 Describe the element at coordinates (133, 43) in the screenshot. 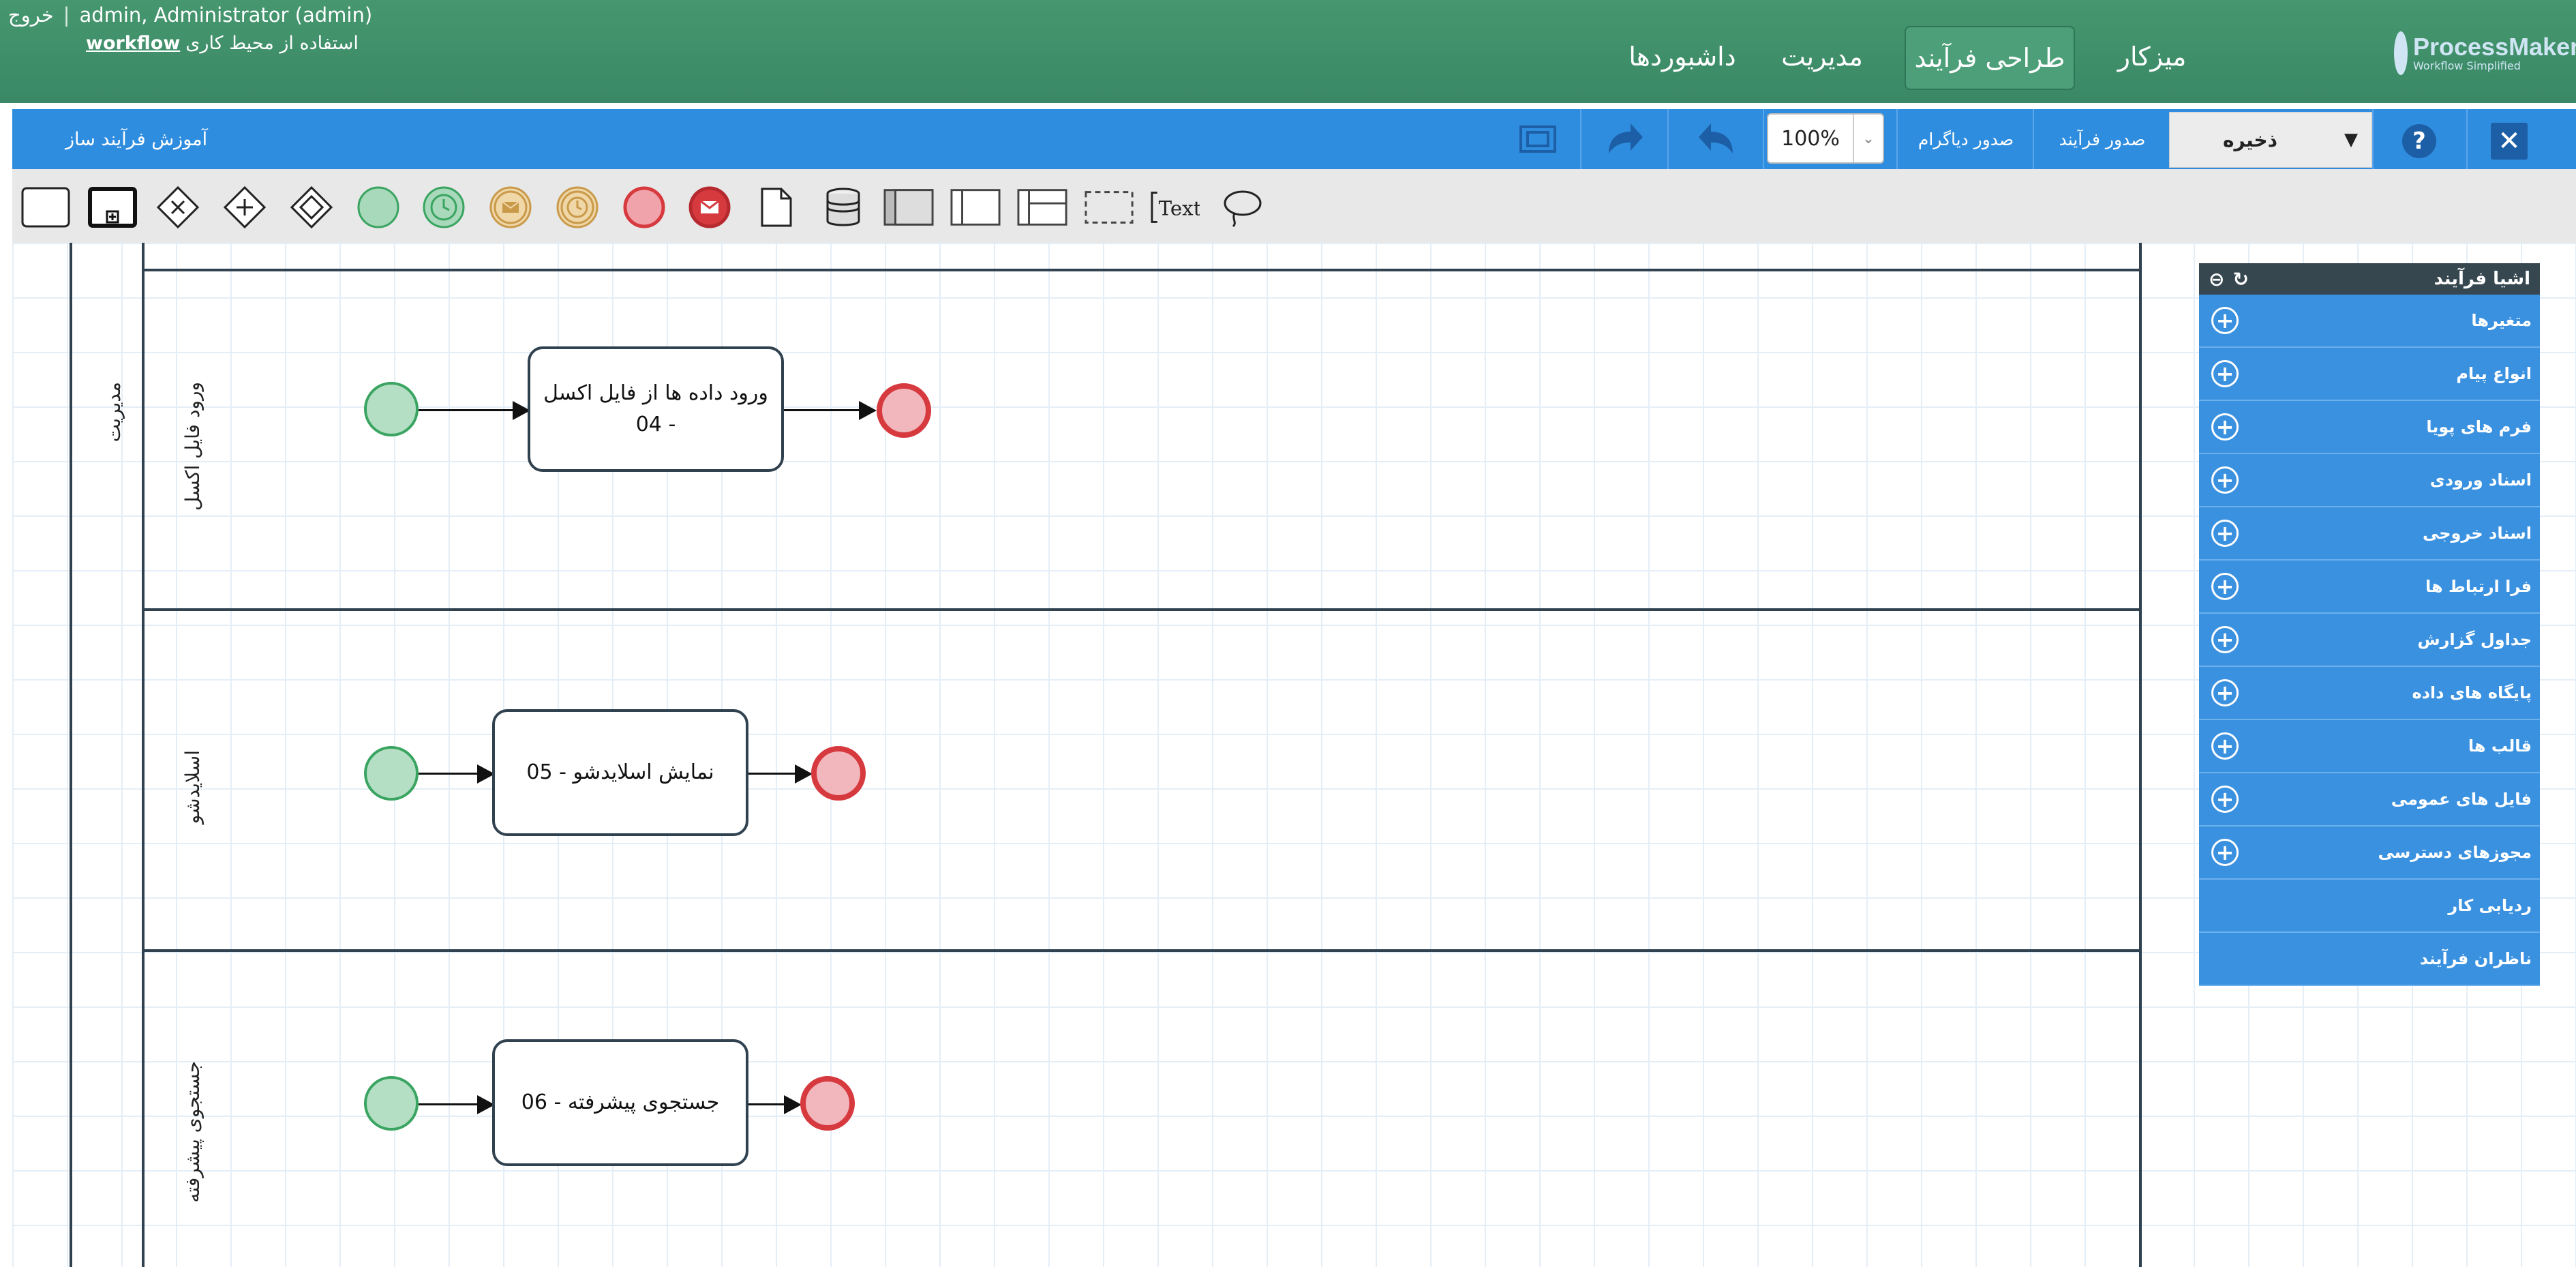

I see `workspace-name: workflow` at that location.